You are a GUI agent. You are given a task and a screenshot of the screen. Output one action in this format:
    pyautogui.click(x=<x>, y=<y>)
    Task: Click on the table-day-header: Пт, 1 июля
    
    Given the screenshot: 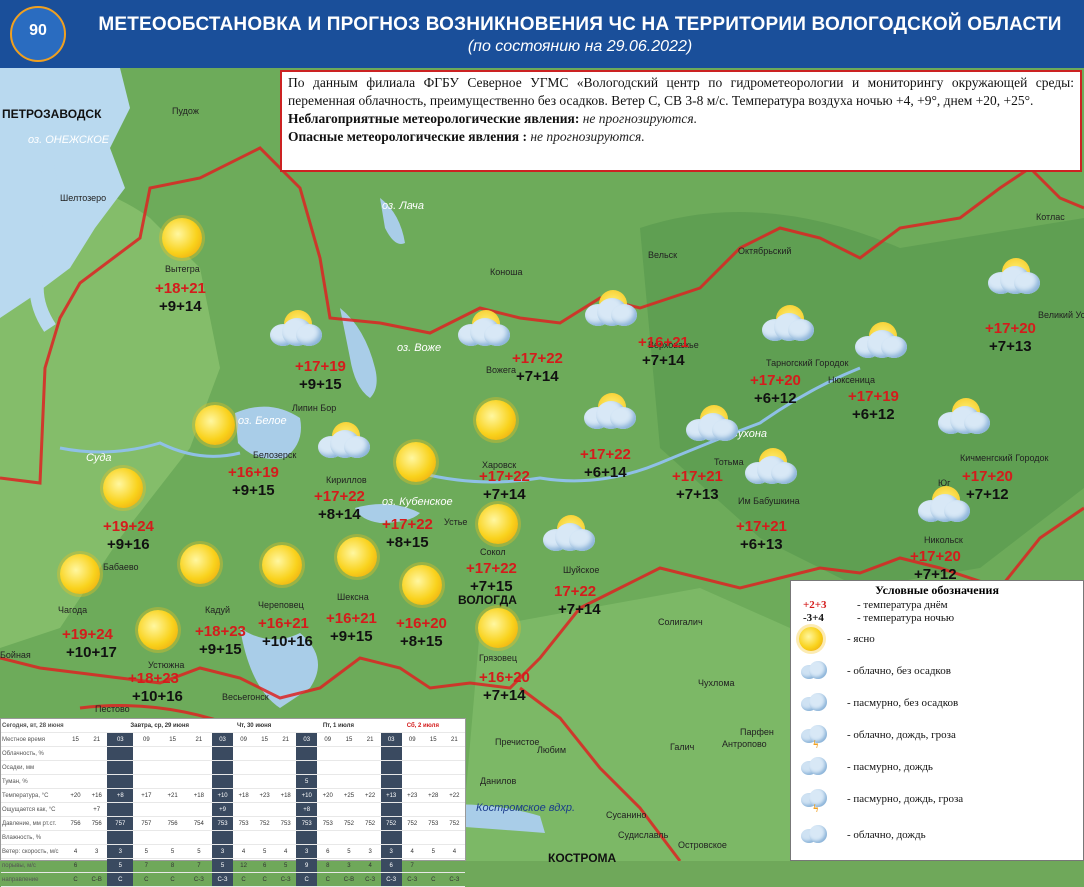 What is the action you would take?
    pyautogui.click(x=338, y=726)
    